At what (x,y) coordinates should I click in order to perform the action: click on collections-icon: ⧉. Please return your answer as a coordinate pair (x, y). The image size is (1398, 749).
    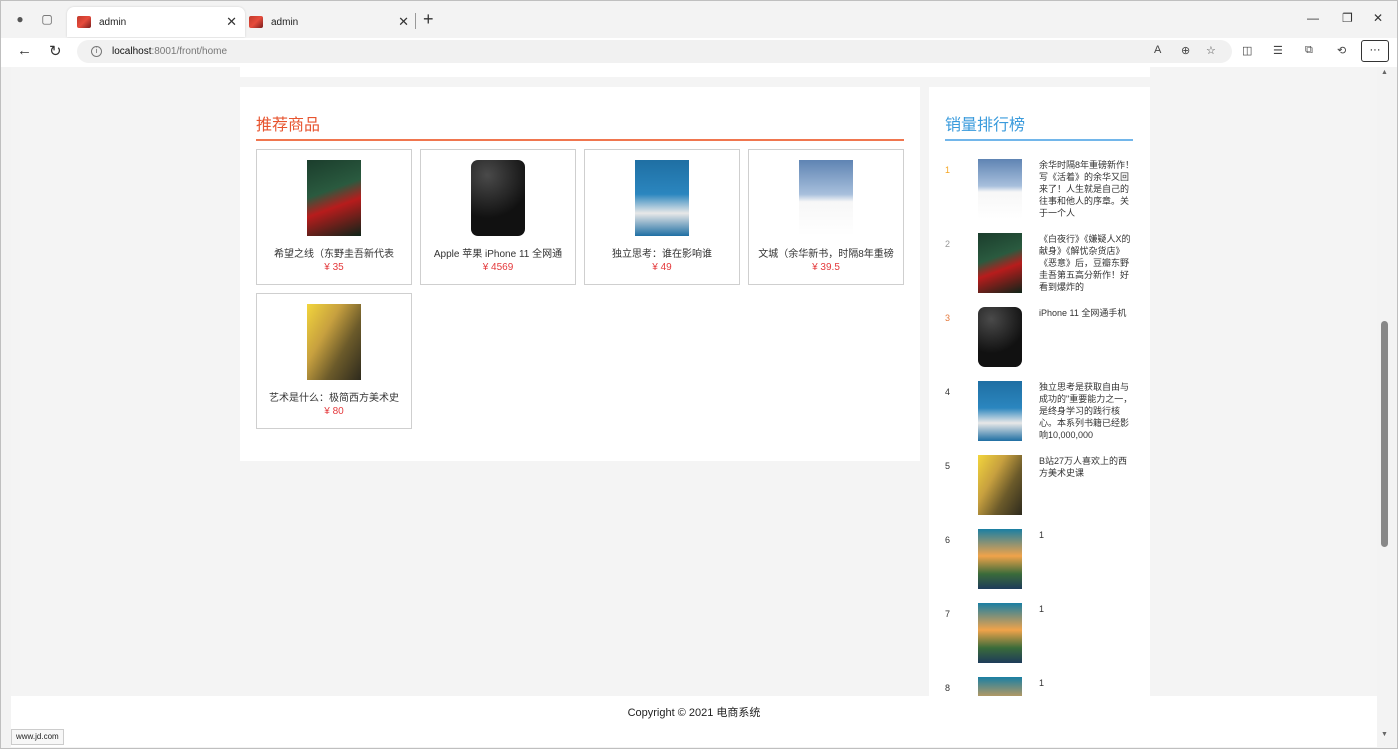
    Looking at the image, I should click on (1309, 50).